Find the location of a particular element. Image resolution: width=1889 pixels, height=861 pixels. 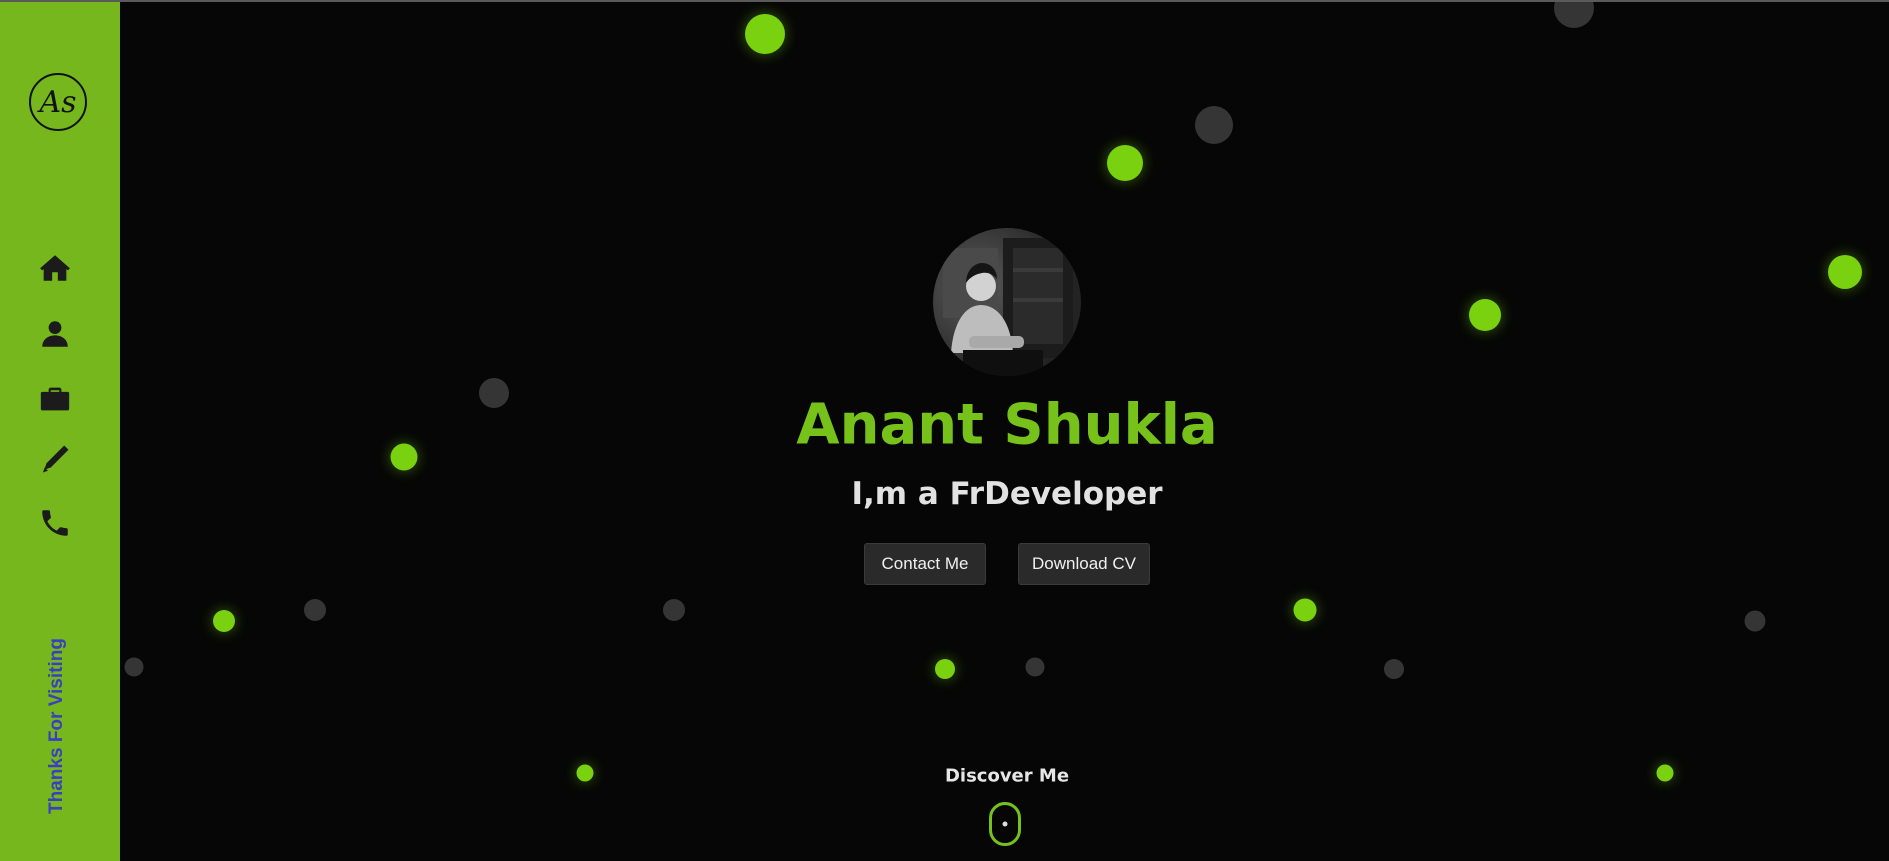

profile-photo is located at coordinates (1007, 302).